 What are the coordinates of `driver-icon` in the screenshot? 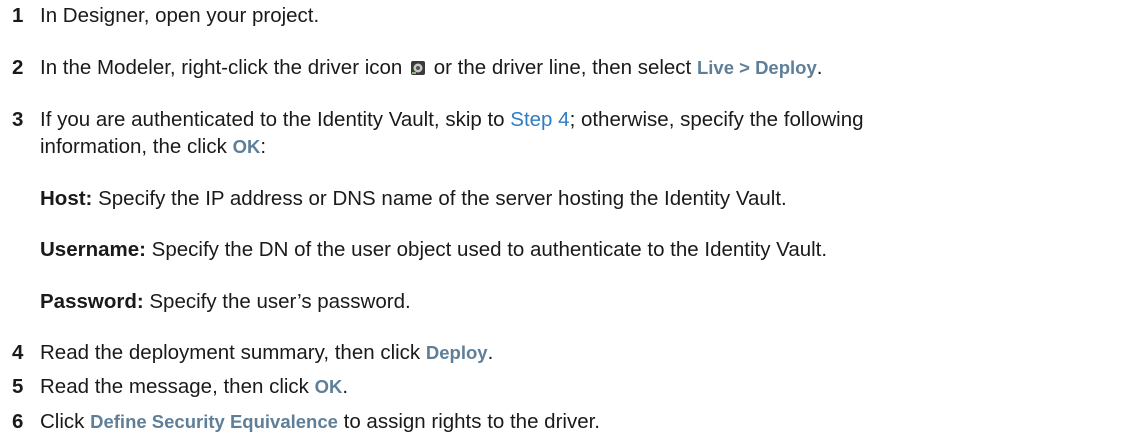 It's located at (418, 68).